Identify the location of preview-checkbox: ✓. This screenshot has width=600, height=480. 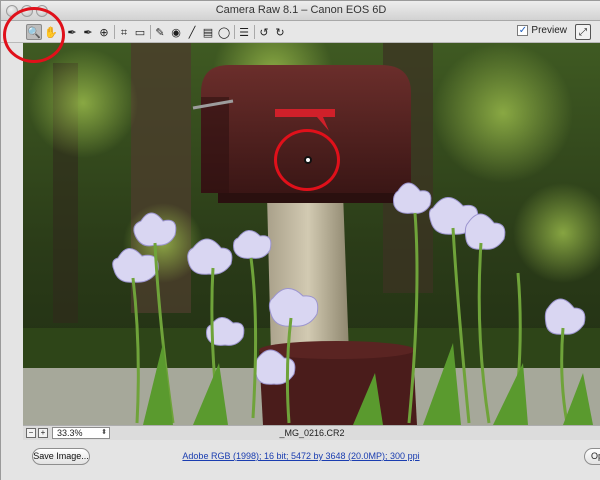
(523, 30).